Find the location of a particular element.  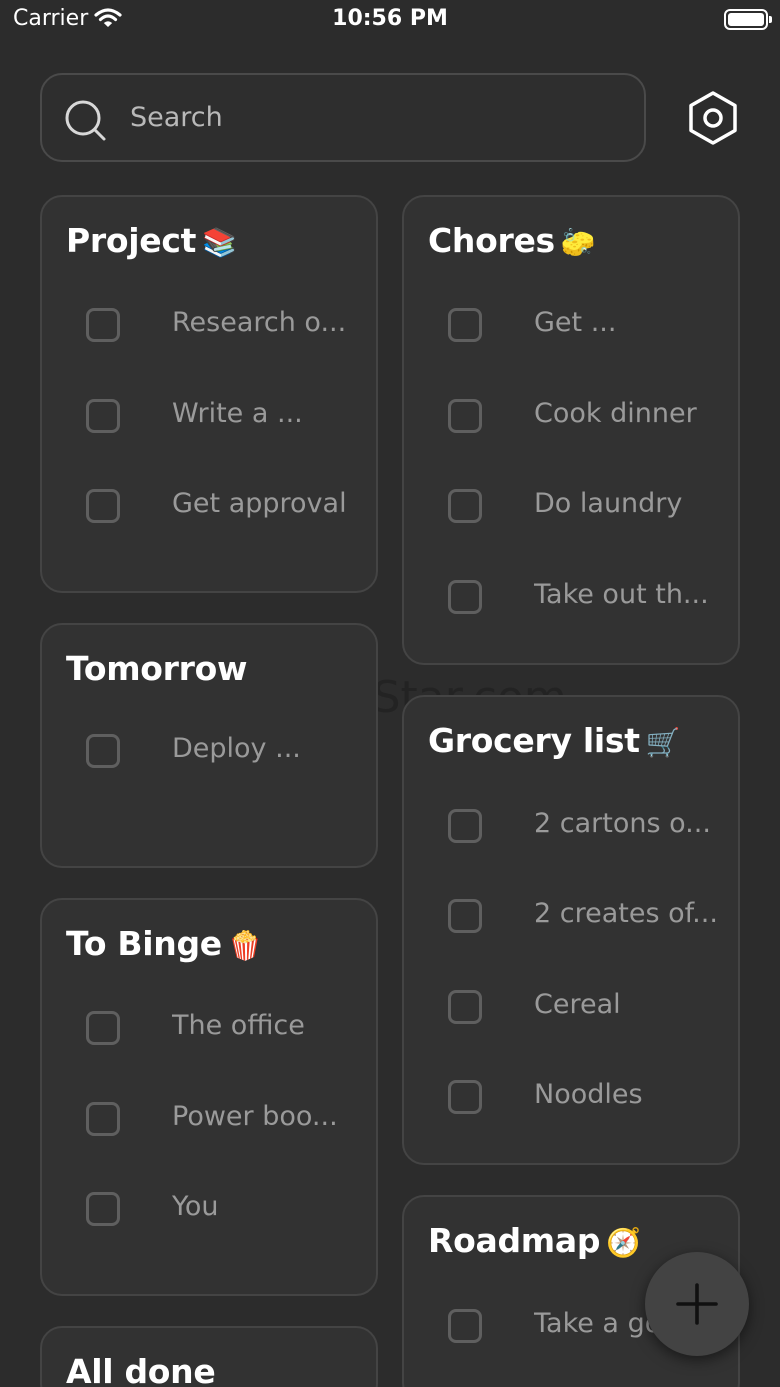

task-label: Noodles is located at coordinates (588, 1094).